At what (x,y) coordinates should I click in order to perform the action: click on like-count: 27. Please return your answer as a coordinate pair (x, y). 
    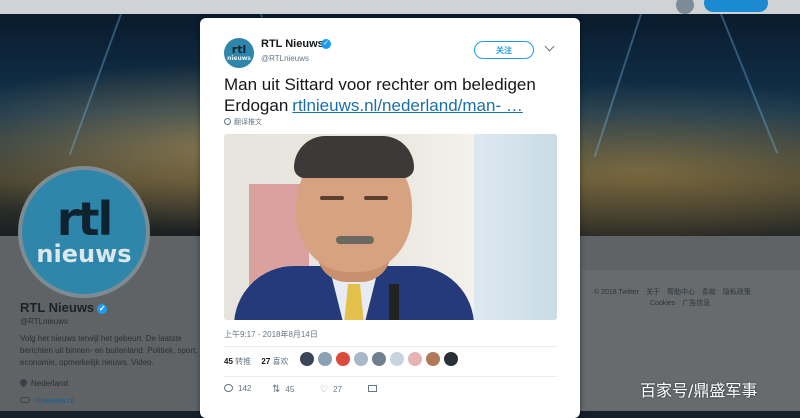
    Looking at the image, I should click on (337, 389).